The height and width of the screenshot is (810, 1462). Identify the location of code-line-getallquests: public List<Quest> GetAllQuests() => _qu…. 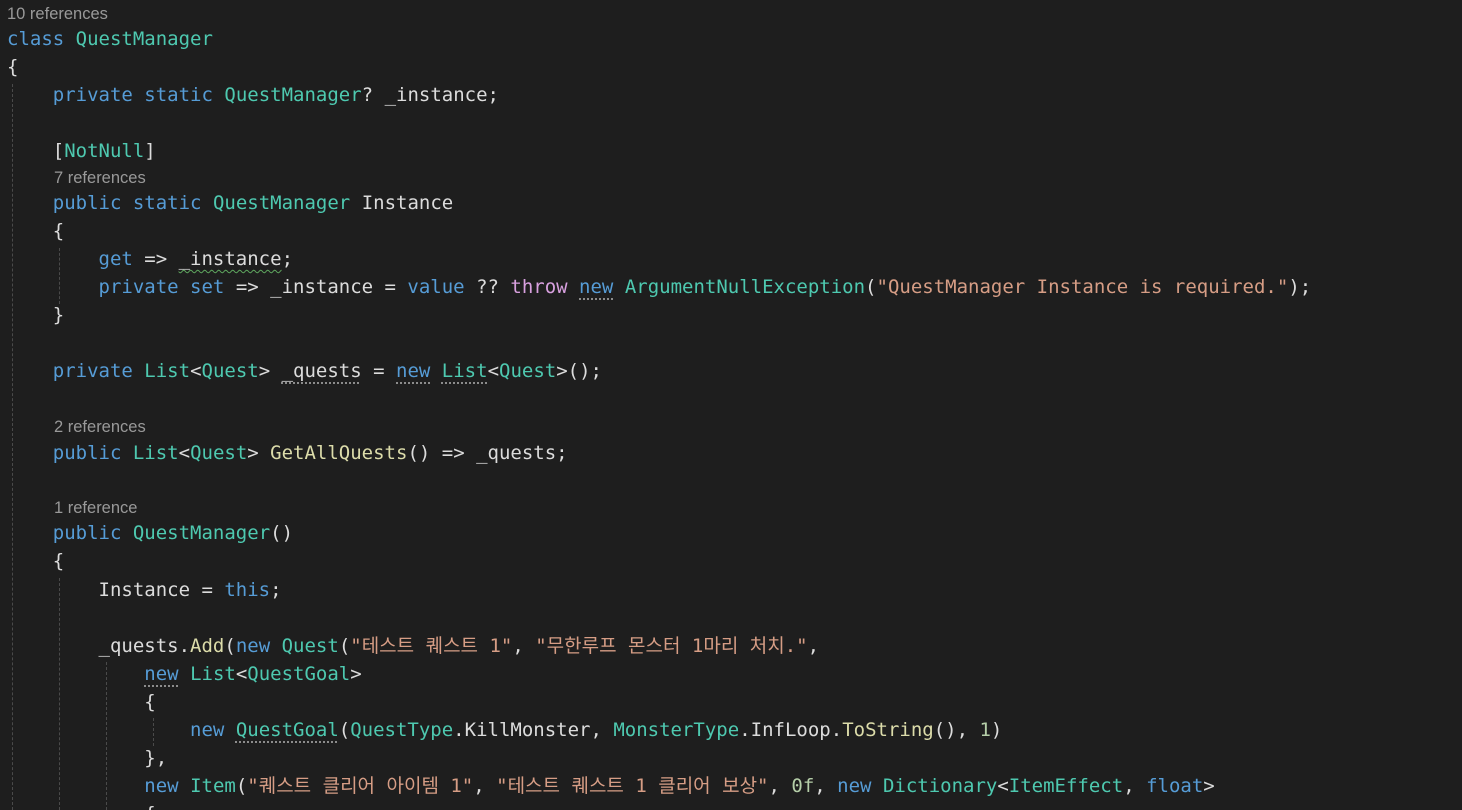
(310, 453).